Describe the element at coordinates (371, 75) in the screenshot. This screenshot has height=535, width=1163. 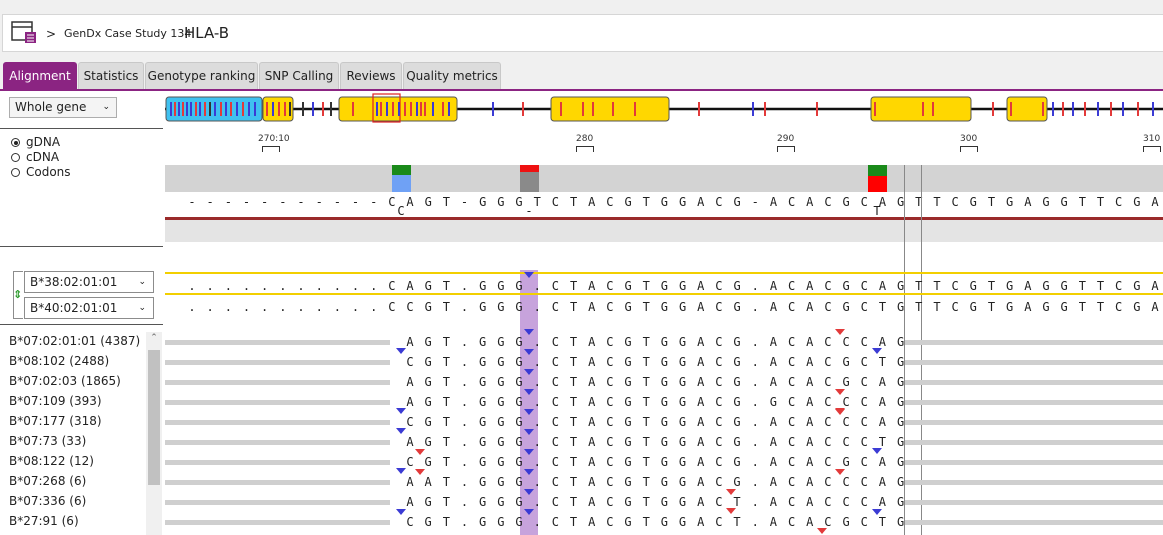
I see `tab-reviews: Reviews` at that location.